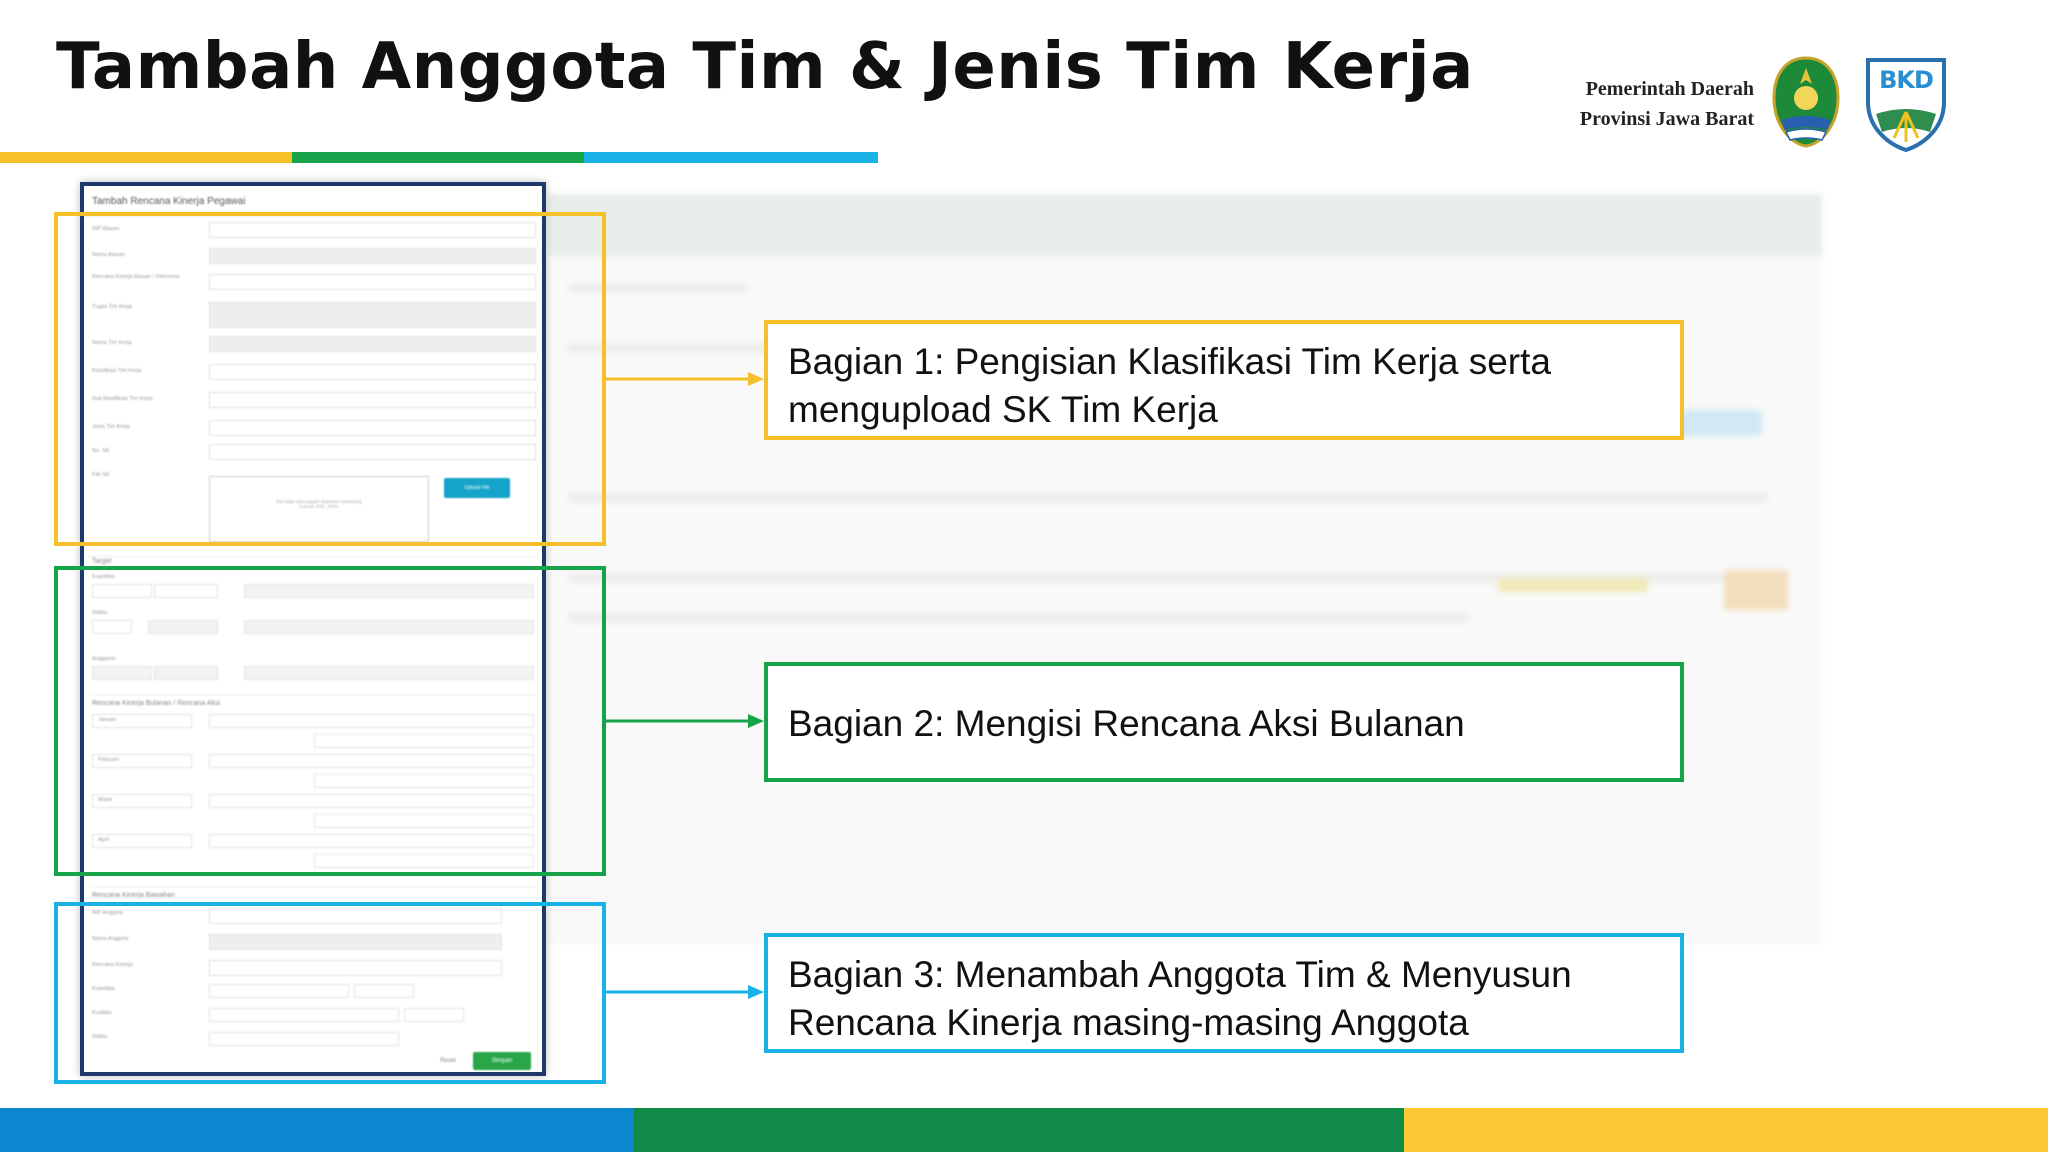 The height and width of the screenshot is (1152, 2048). I want to click on title-underline-blue, so click(731, 157).